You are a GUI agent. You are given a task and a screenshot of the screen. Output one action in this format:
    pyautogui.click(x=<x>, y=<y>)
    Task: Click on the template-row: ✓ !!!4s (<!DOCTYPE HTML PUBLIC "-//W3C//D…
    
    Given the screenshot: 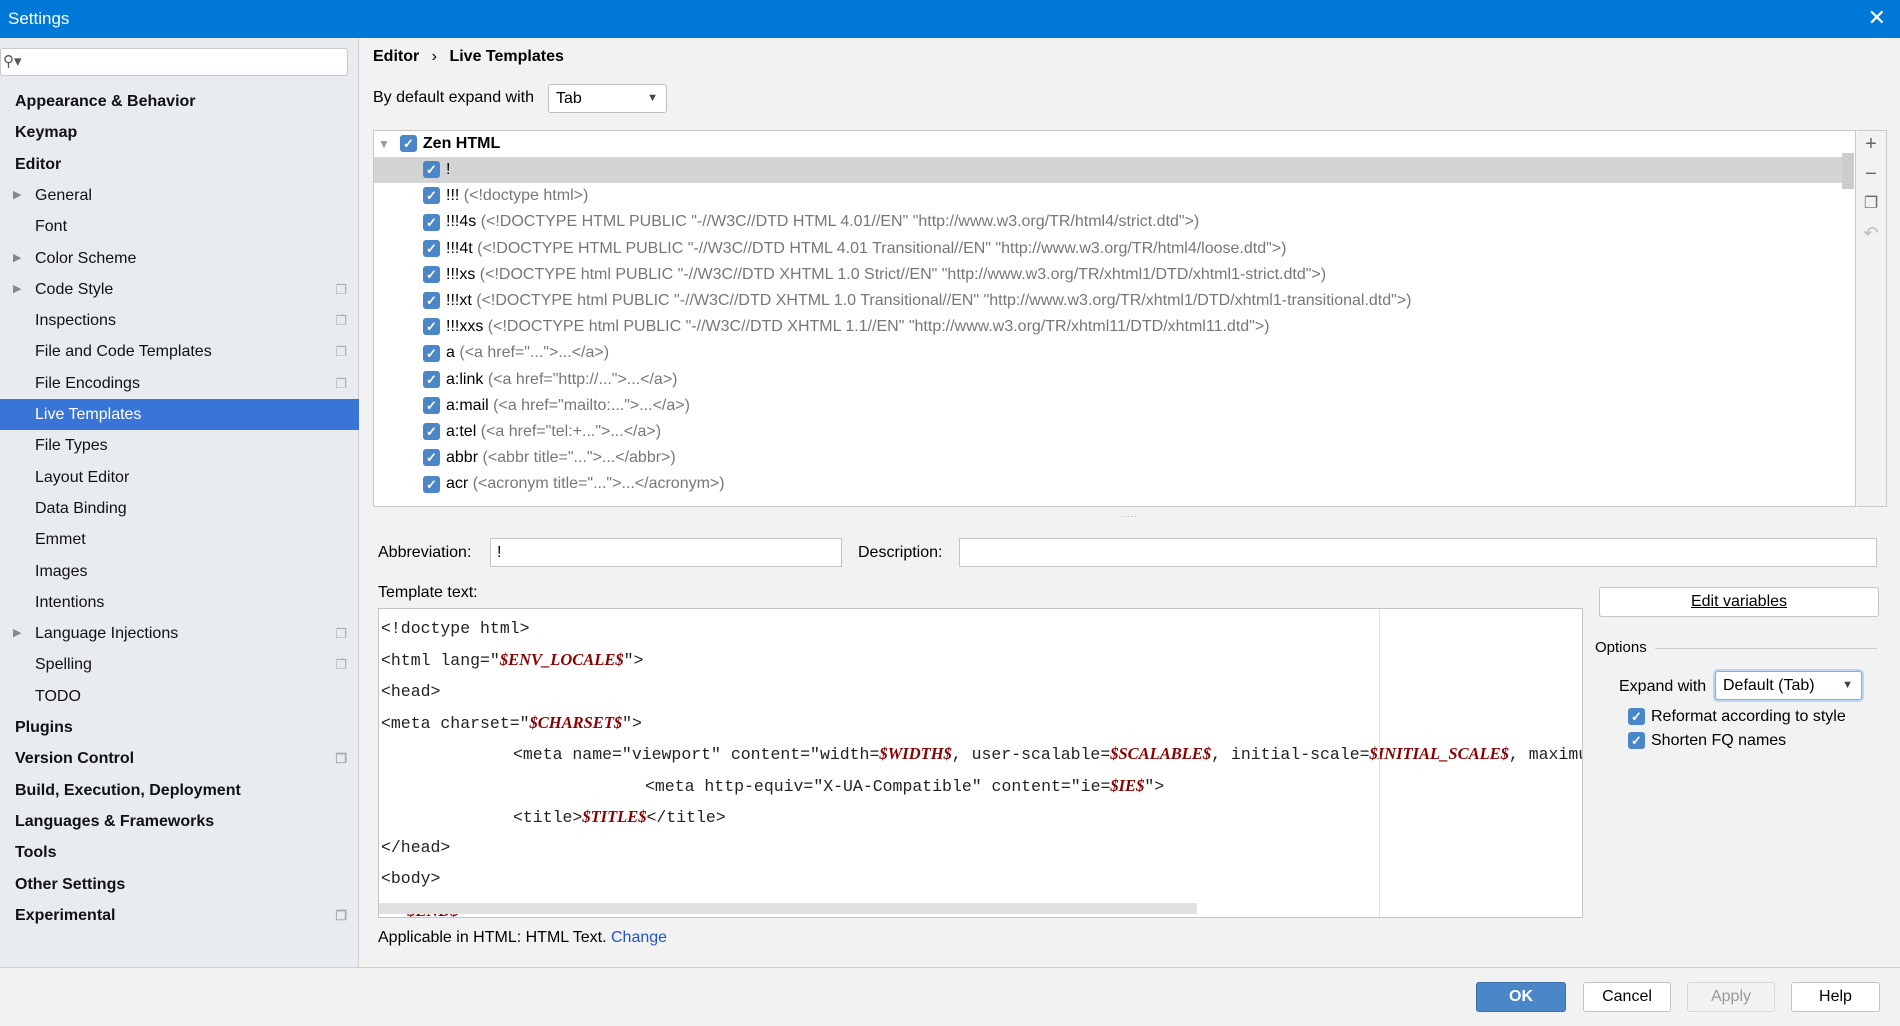 What is the action you would take?
    pyautogui.click(x=1108, y=222)
    